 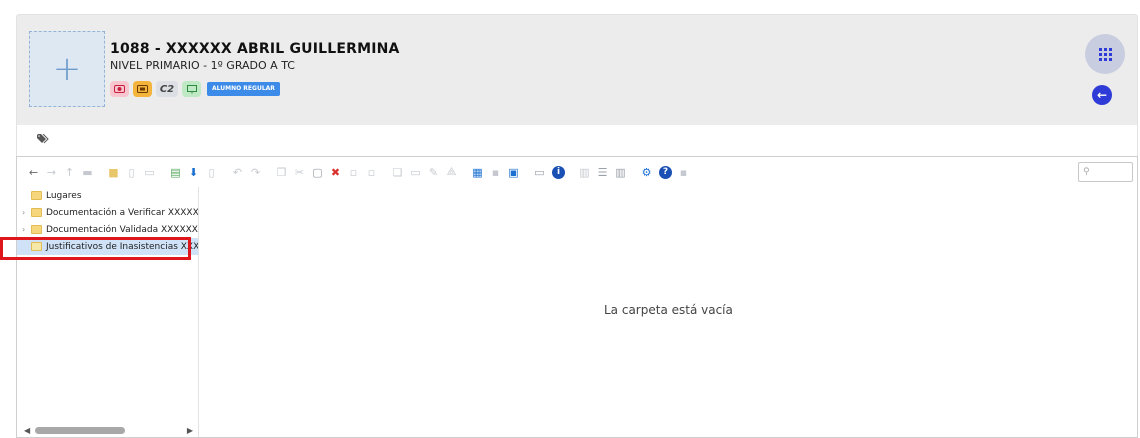 I want to click on empty-icon: ▫, so click(x=353, y=172).